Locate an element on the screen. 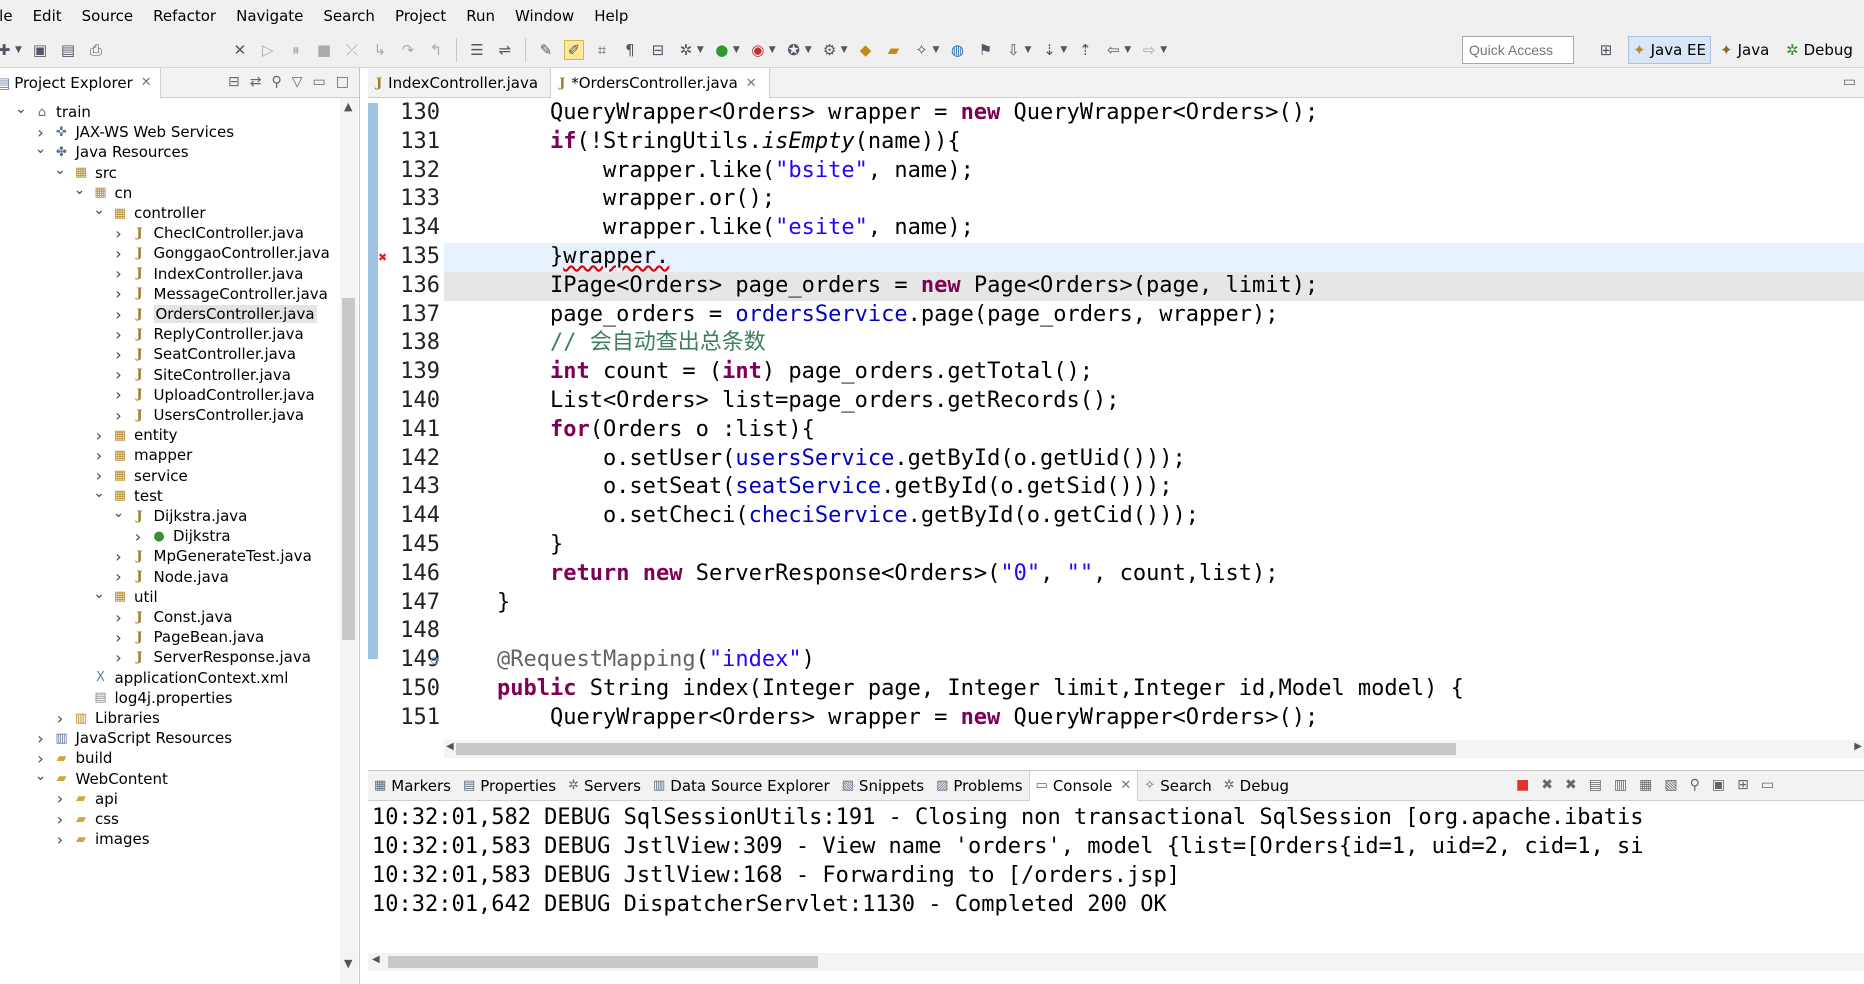 The height and width of the screenshot is (984, 1864). tab-markers: ▦ Markers is located at coordinates (412, 786).